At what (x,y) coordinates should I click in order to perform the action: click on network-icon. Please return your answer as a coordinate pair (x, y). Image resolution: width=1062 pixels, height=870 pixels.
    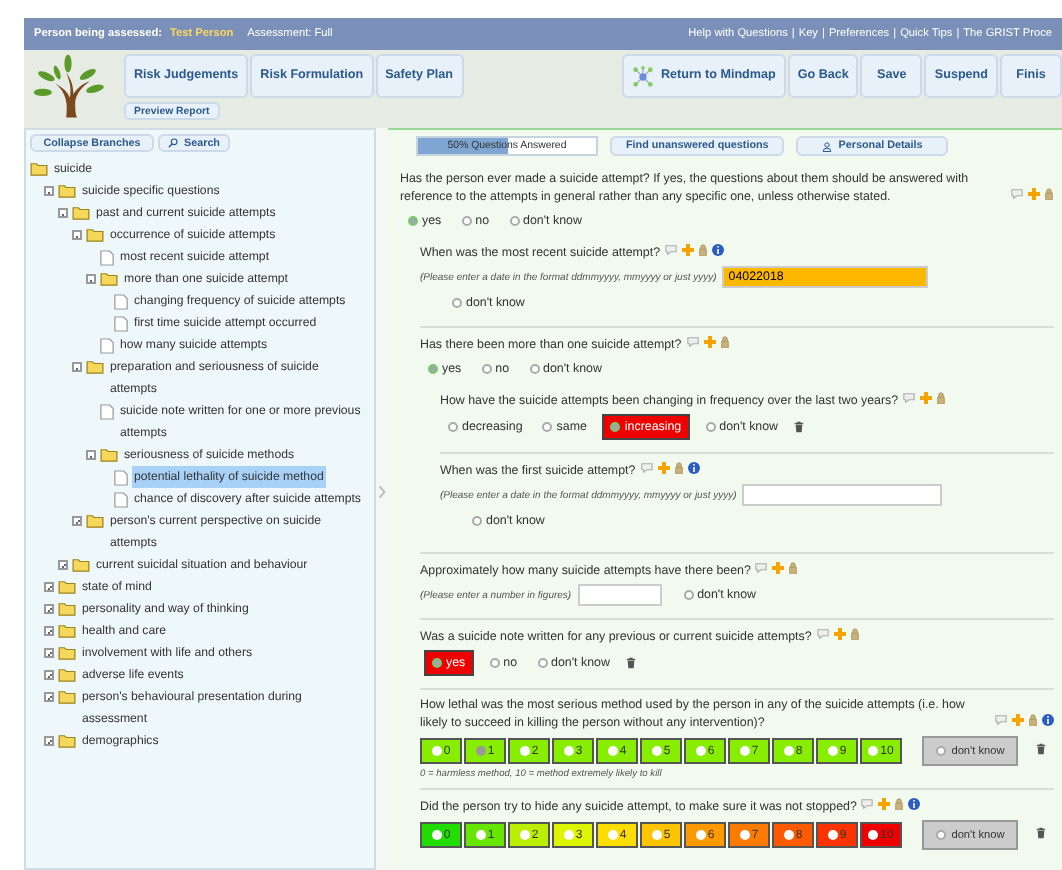
    Looking at the image, I should click on (643, 76).